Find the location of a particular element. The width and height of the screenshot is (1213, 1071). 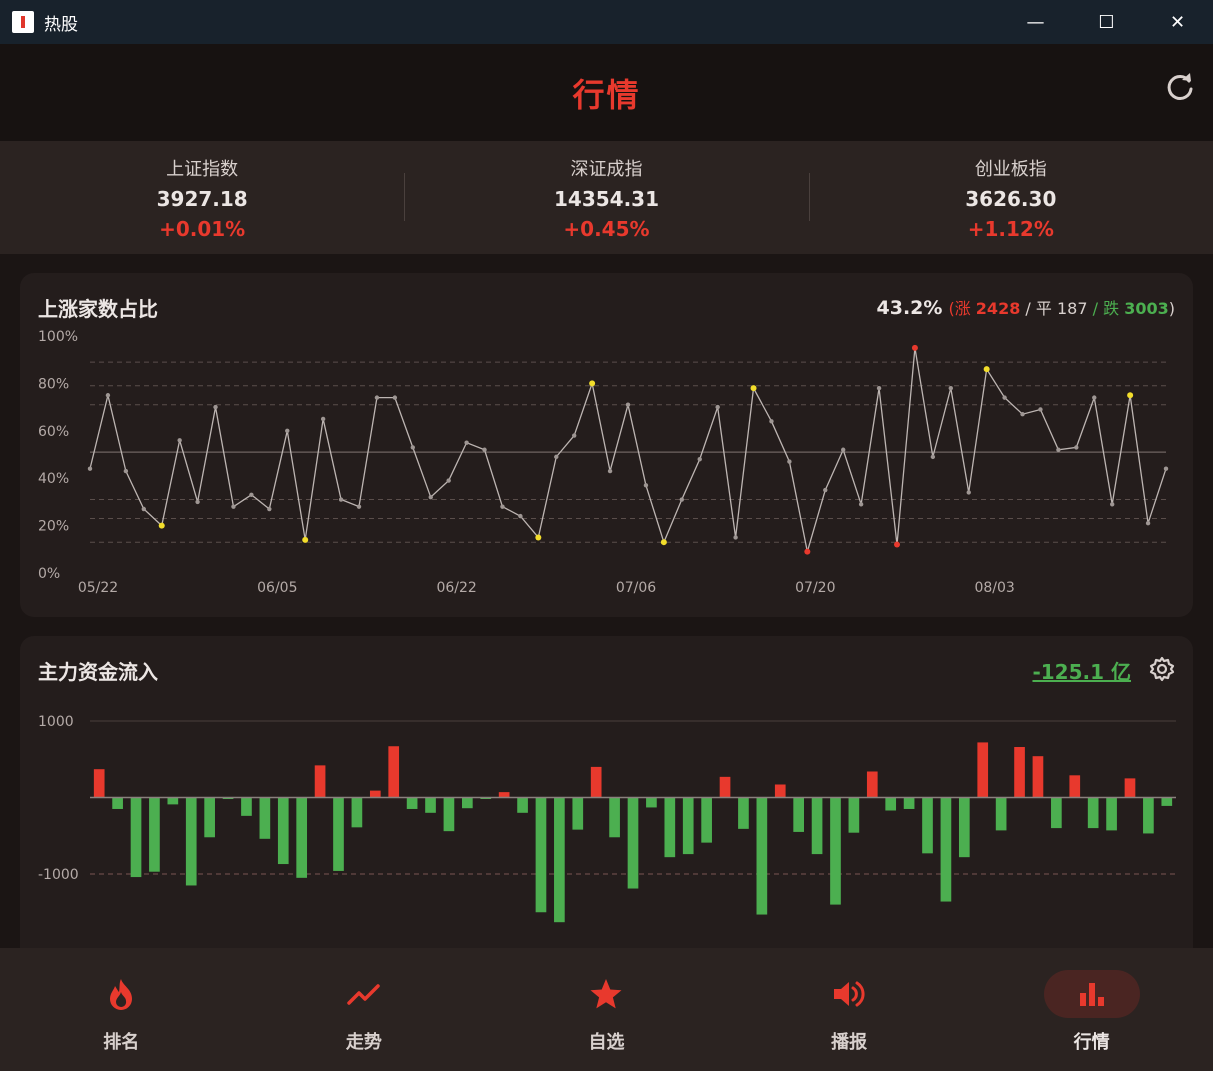

index-name: 上证指数 is located at coordinates (202, 169).